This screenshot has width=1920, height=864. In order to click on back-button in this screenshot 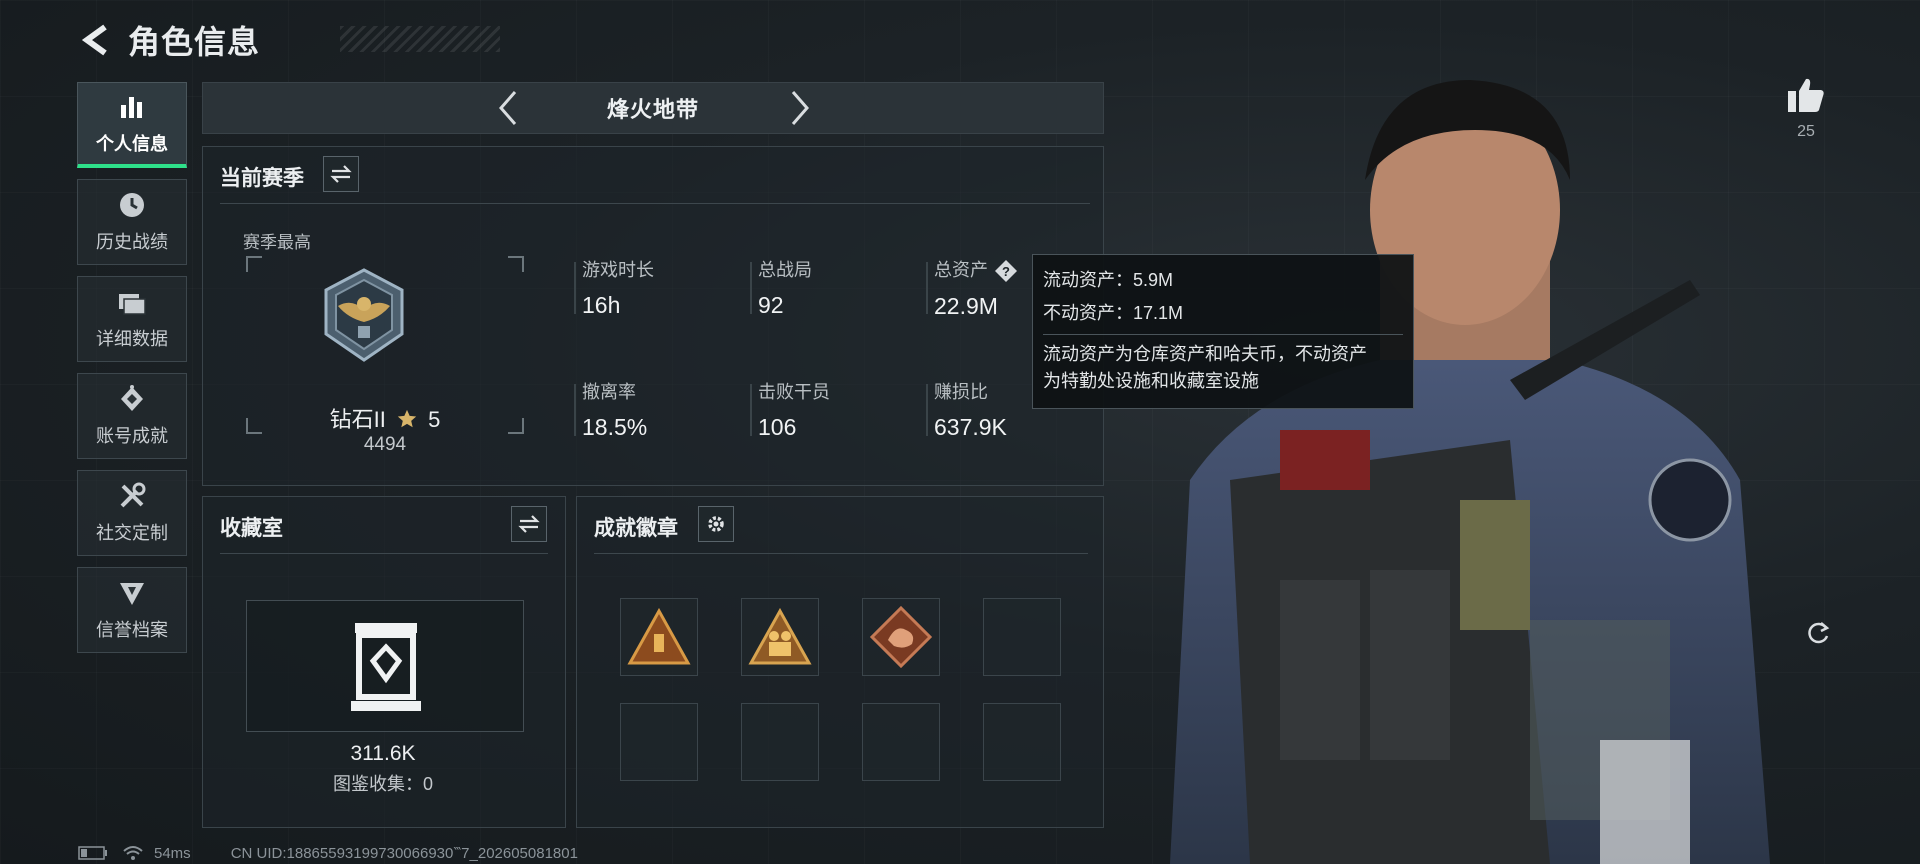, I will do `click(96, 40)`.